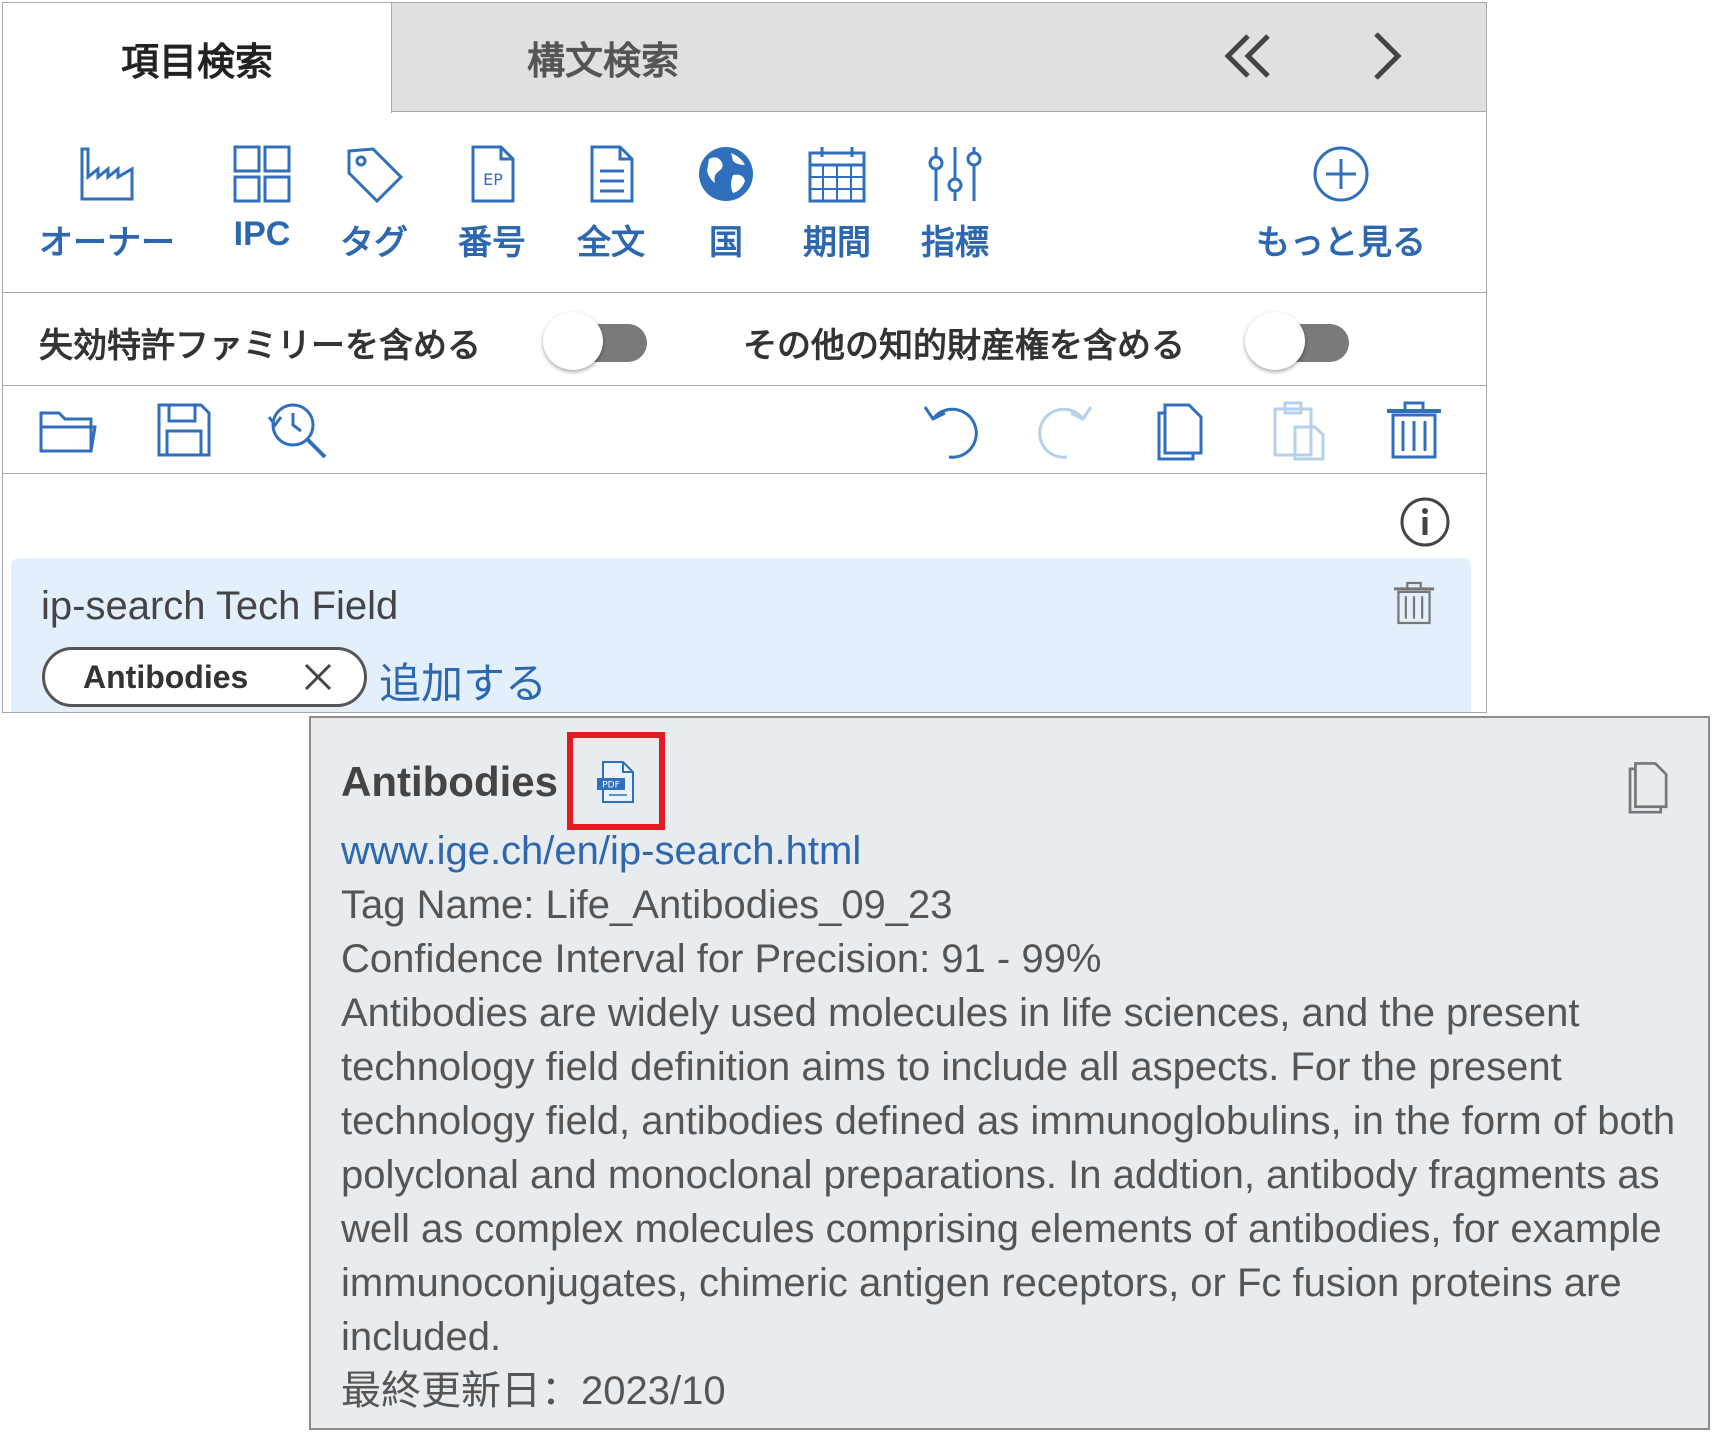 The width and height of the screenshot is (1712, 1432). What do you see at coordinates (1298, 430) in the screenshot?
I see `paste-icon` at bounding box center [1298, 430].